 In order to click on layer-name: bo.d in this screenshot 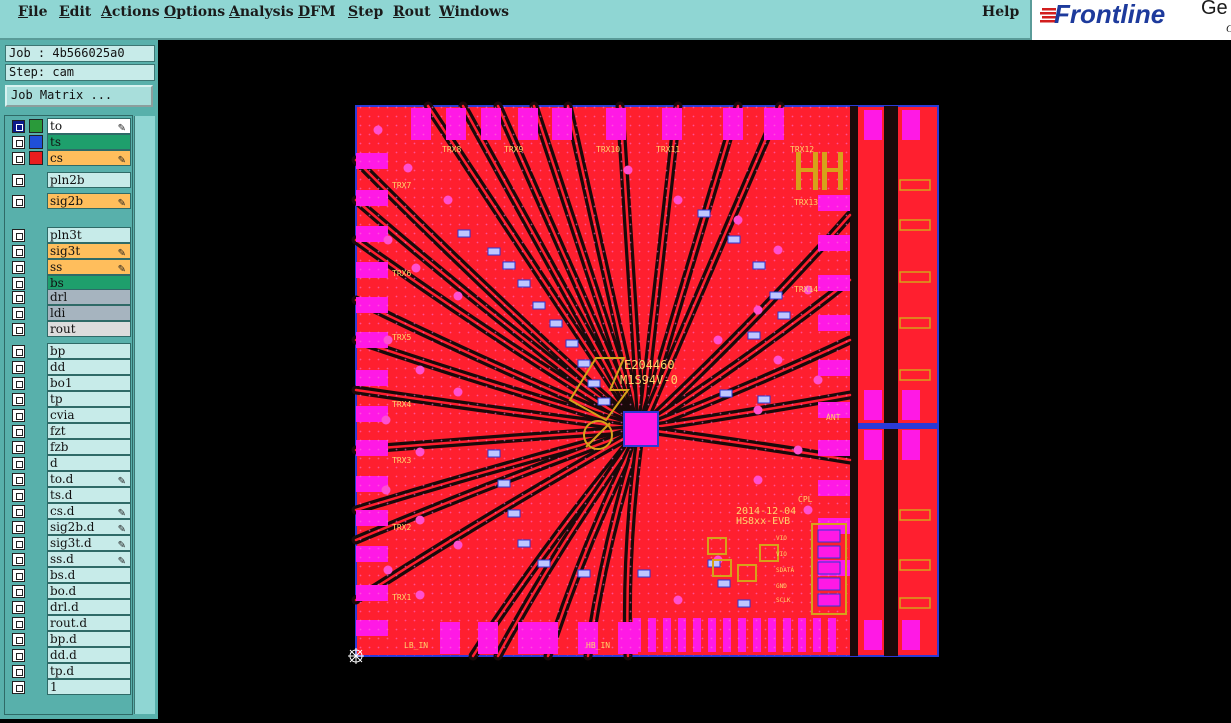, I will do `click(89, 591)`.